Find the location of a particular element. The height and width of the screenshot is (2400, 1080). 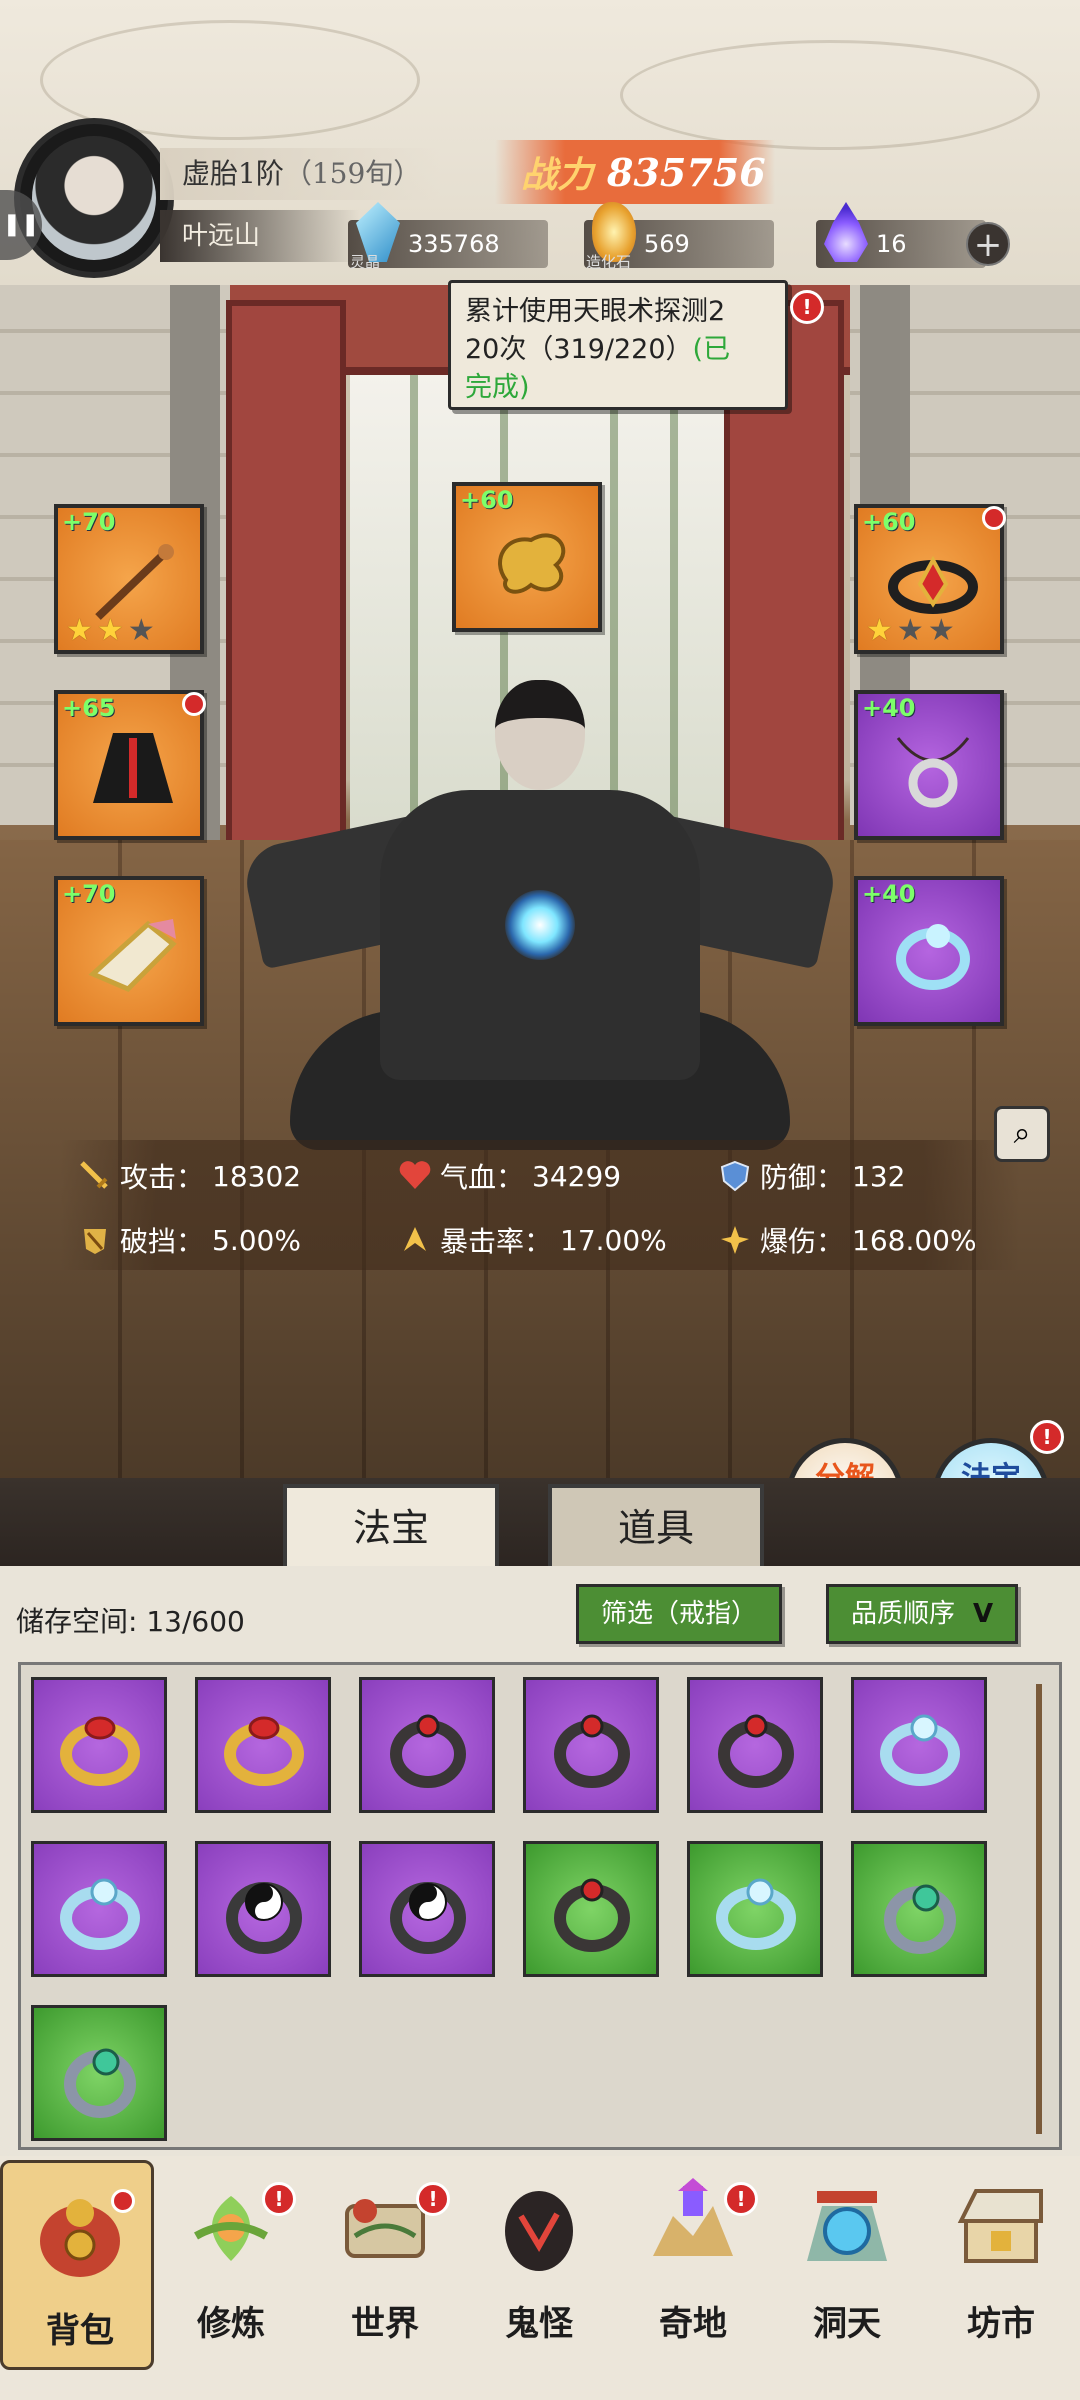

add-resource-button: + is located at coordinates (988, 244).